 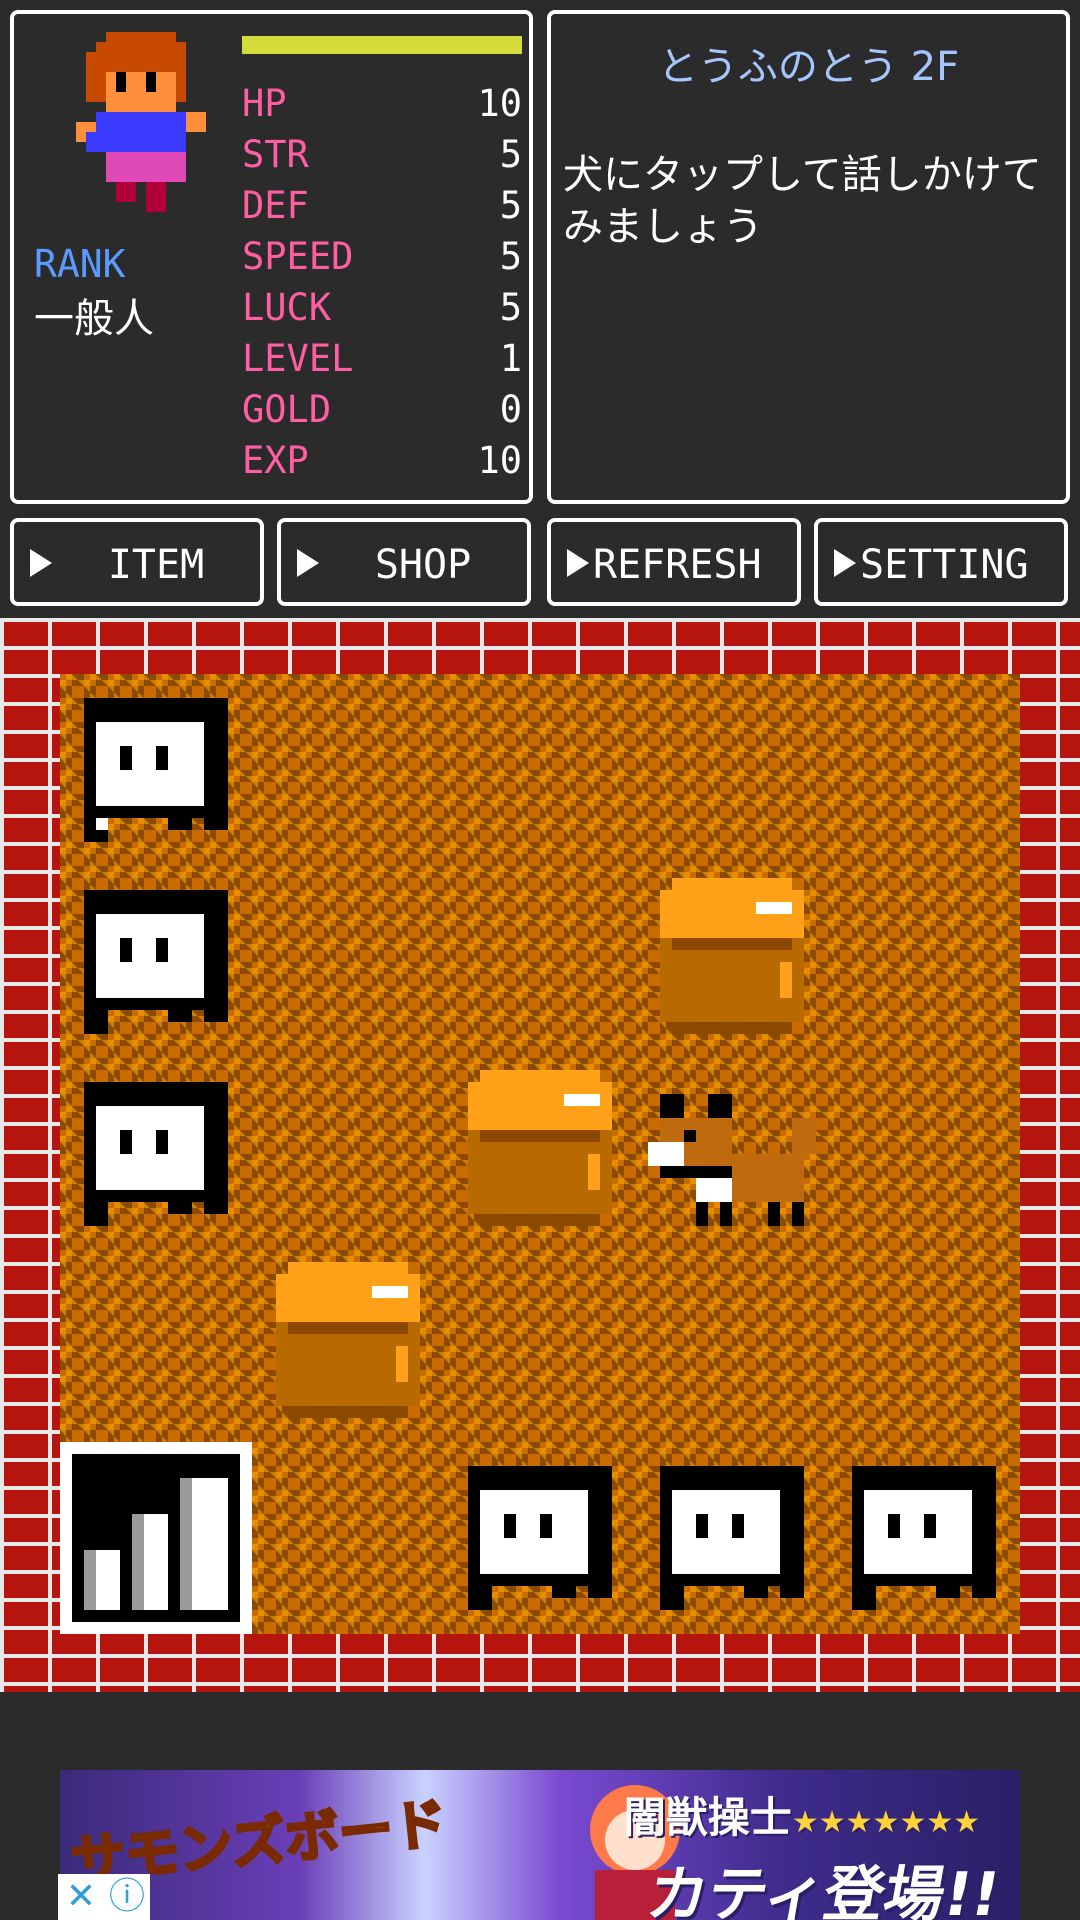 I want to click on stat-value: 0, so click(x=510, y=409).